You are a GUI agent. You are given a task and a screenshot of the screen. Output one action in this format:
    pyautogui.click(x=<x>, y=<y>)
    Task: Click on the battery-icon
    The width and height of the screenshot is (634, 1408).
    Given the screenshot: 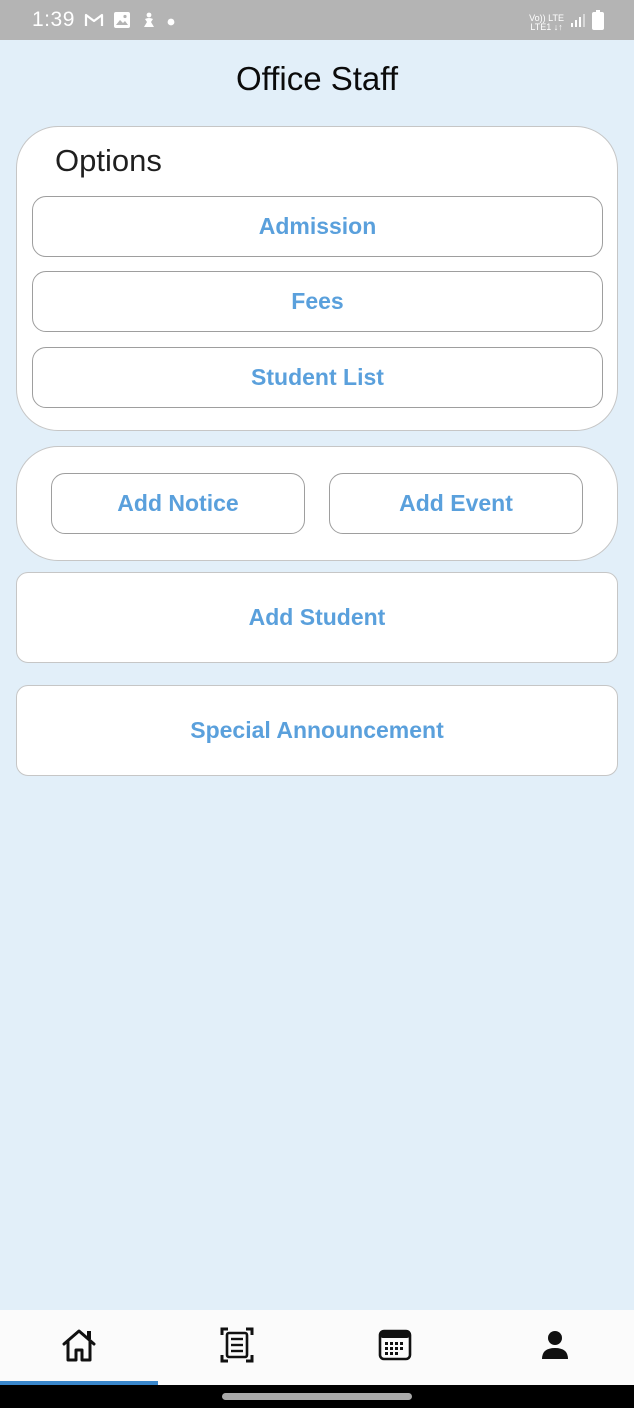 What is the action you would take?
    pyautogui.click(x=598, y=22)
    